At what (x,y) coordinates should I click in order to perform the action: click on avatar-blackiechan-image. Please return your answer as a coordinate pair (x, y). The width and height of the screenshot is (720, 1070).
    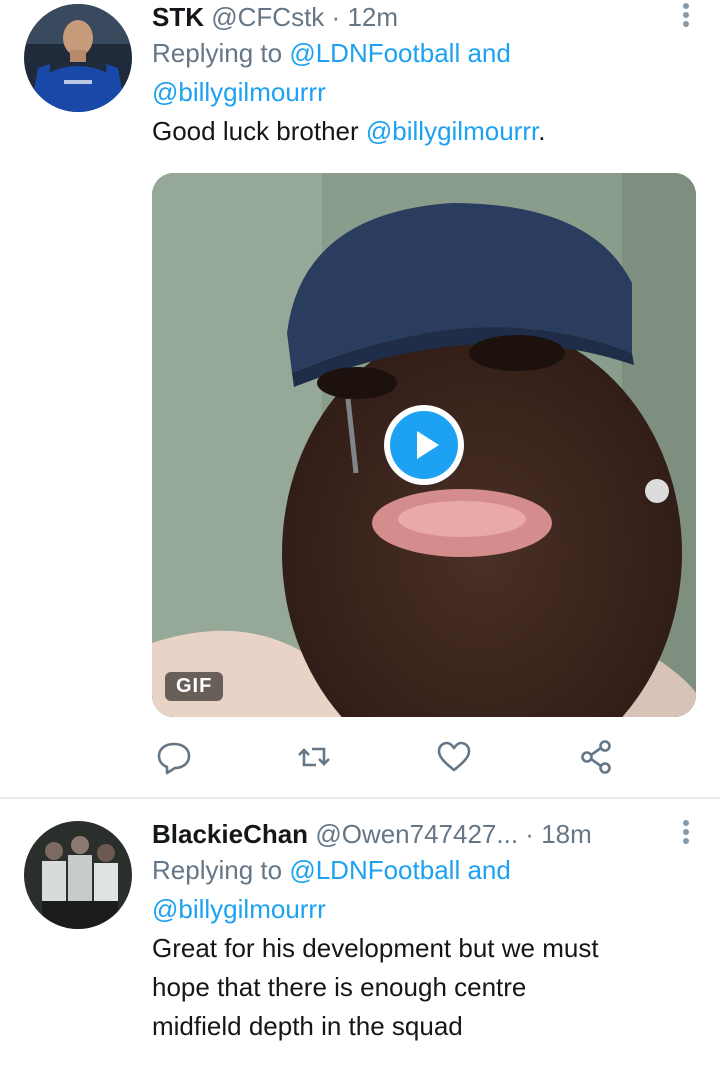
    Looking at the image, I should click on (78, 875).